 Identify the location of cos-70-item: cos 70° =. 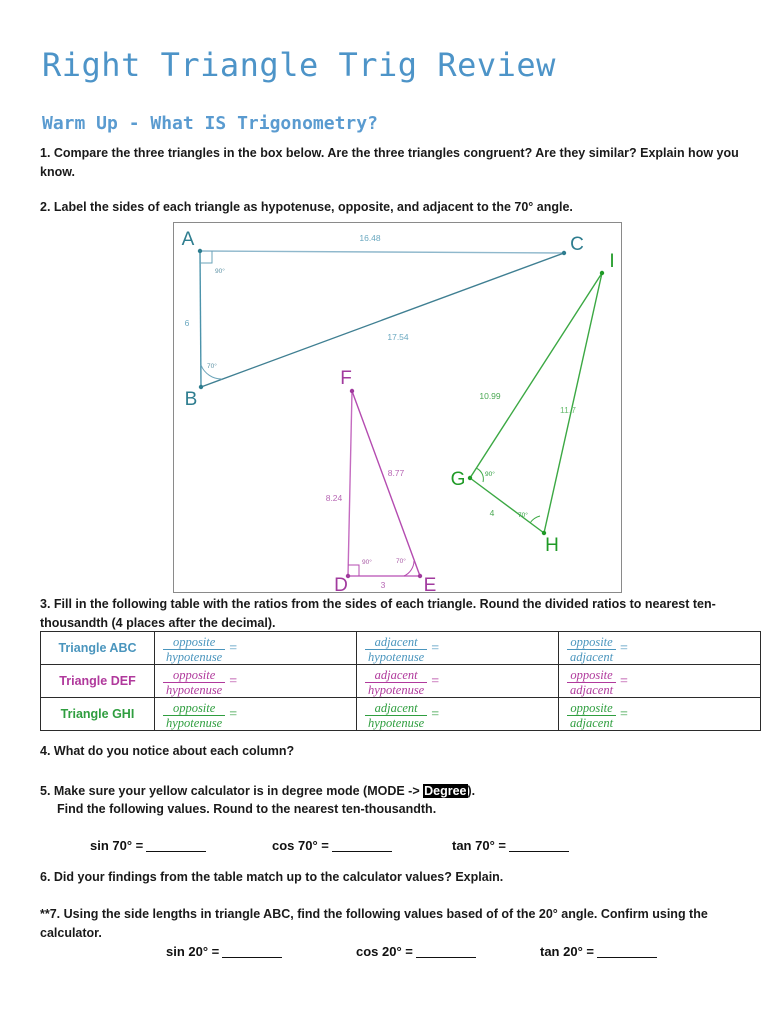
(332, 845).